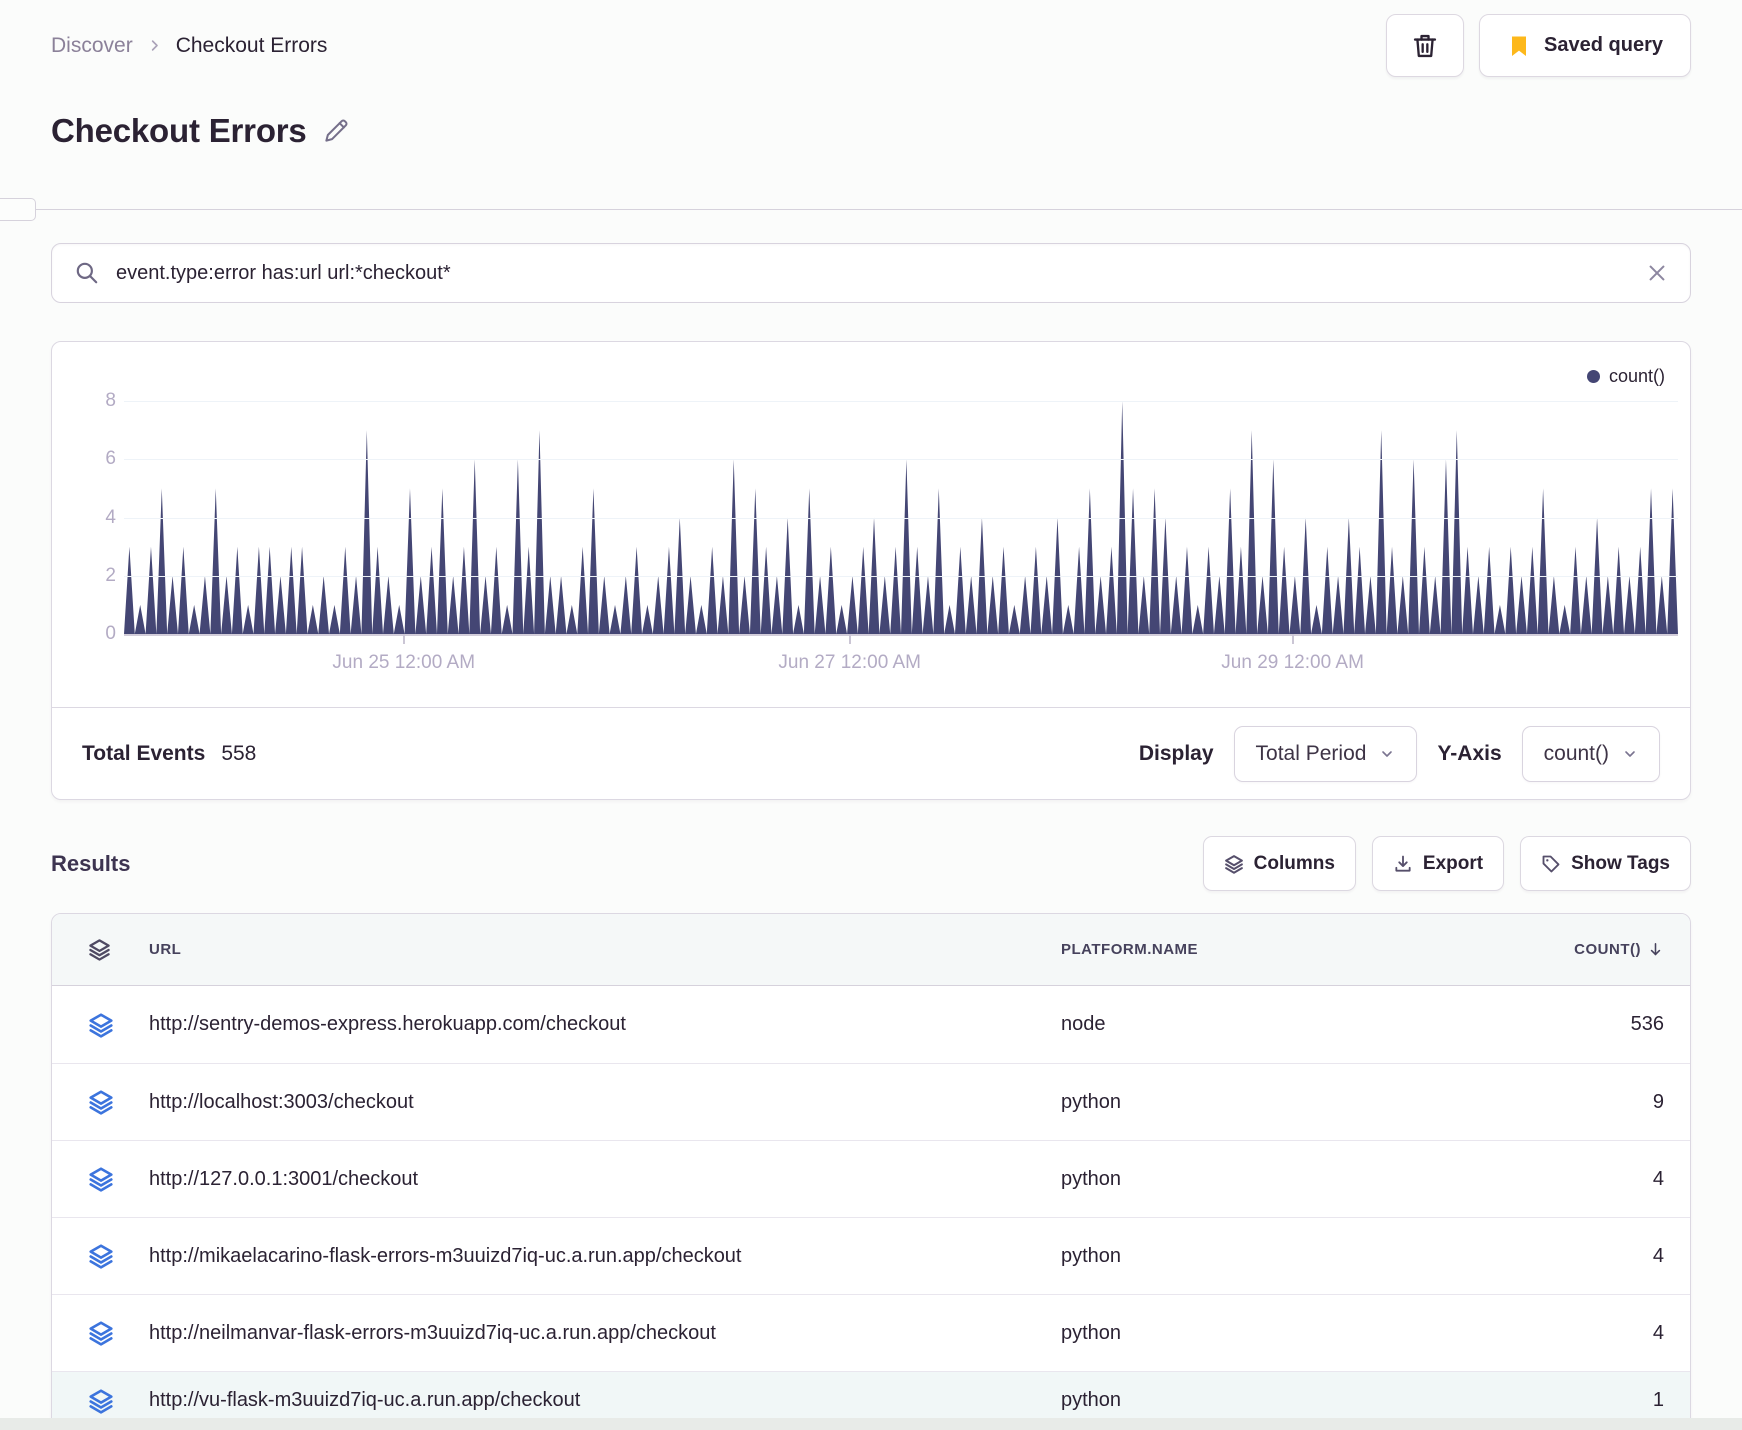 This screenshot has width=1742, height=1430. Describe the element at coordinates (87, 273) in the screenshot. I see `search-icon` at that location.